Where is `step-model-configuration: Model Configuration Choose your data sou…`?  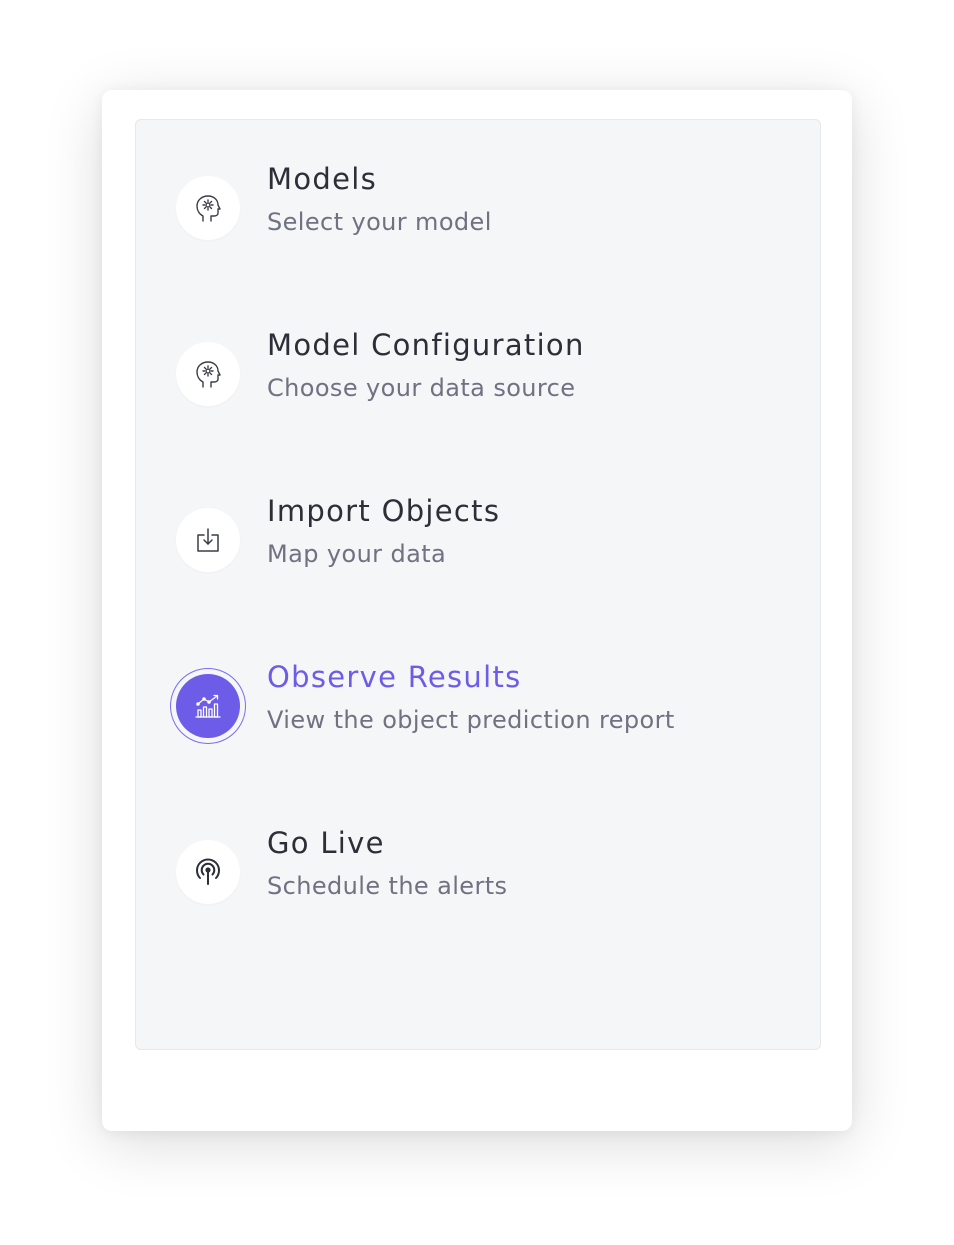
step-model-configuration: Model Configuration Choose your data sou… is located at coordinates (478, 376).